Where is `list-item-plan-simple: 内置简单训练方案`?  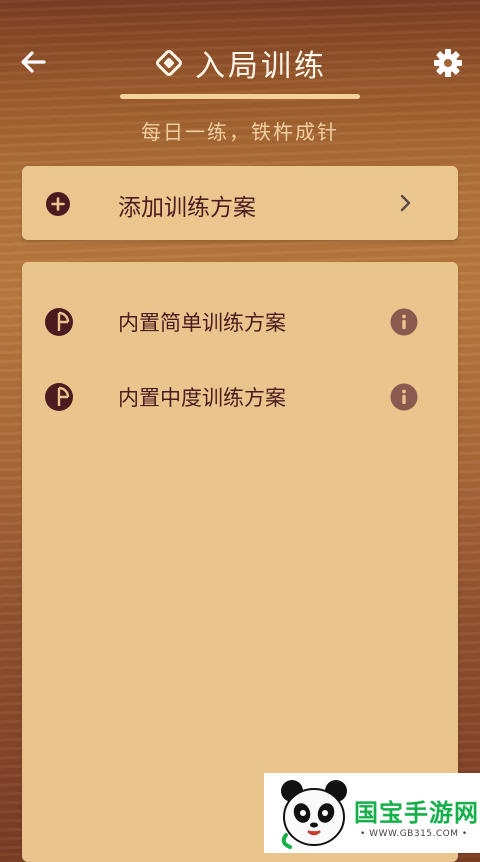 list-item-plan-simple: 内置简单训练方案 is located at coordinates (240, 321).